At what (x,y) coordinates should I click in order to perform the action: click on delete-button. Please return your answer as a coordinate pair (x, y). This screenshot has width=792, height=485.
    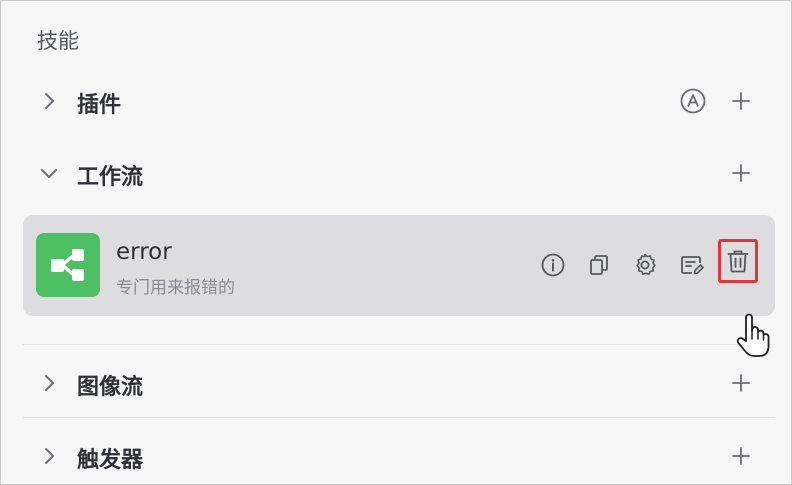
    Looking at the image, I should click on (738, 261).